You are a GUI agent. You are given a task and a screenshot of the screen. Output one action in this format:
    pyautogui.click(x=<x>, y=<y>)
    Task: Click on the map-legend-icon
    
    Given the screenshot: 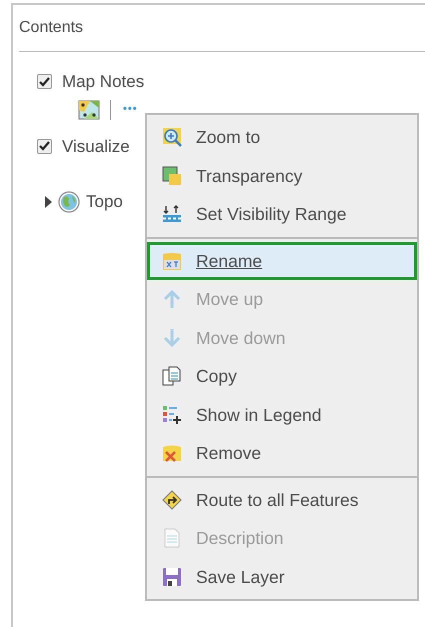 What is the action you would take?
    pyautogui.click(x=89, y=110)
    